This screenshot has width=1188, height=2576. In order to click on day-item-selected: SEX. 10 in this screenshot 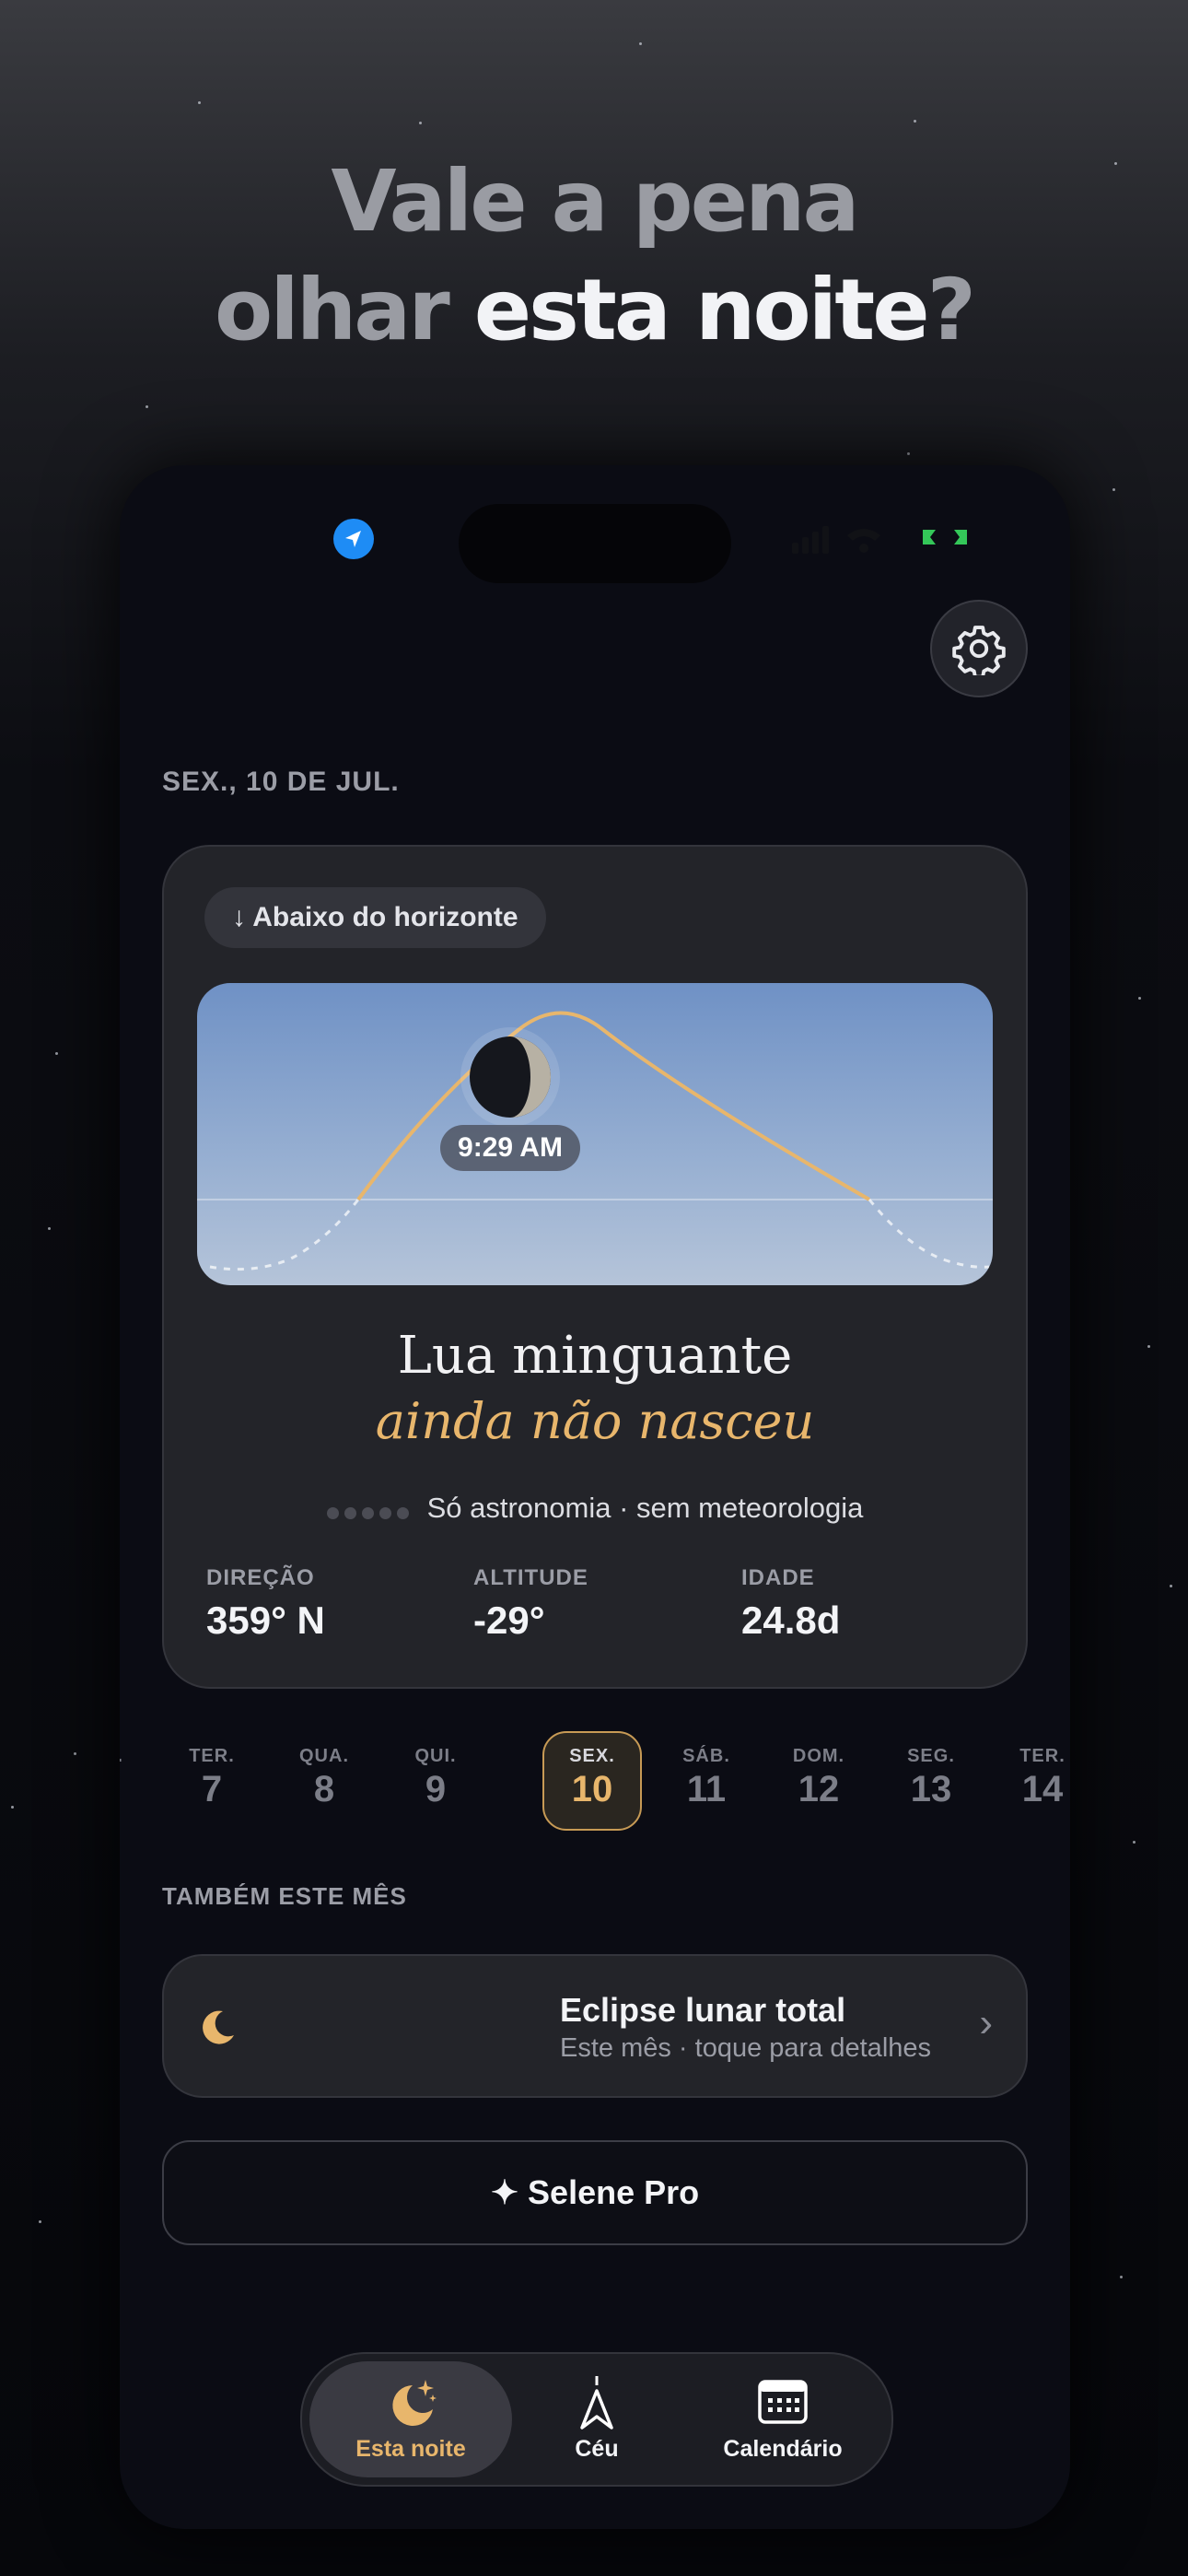, I will do `click(592, 1781)`.